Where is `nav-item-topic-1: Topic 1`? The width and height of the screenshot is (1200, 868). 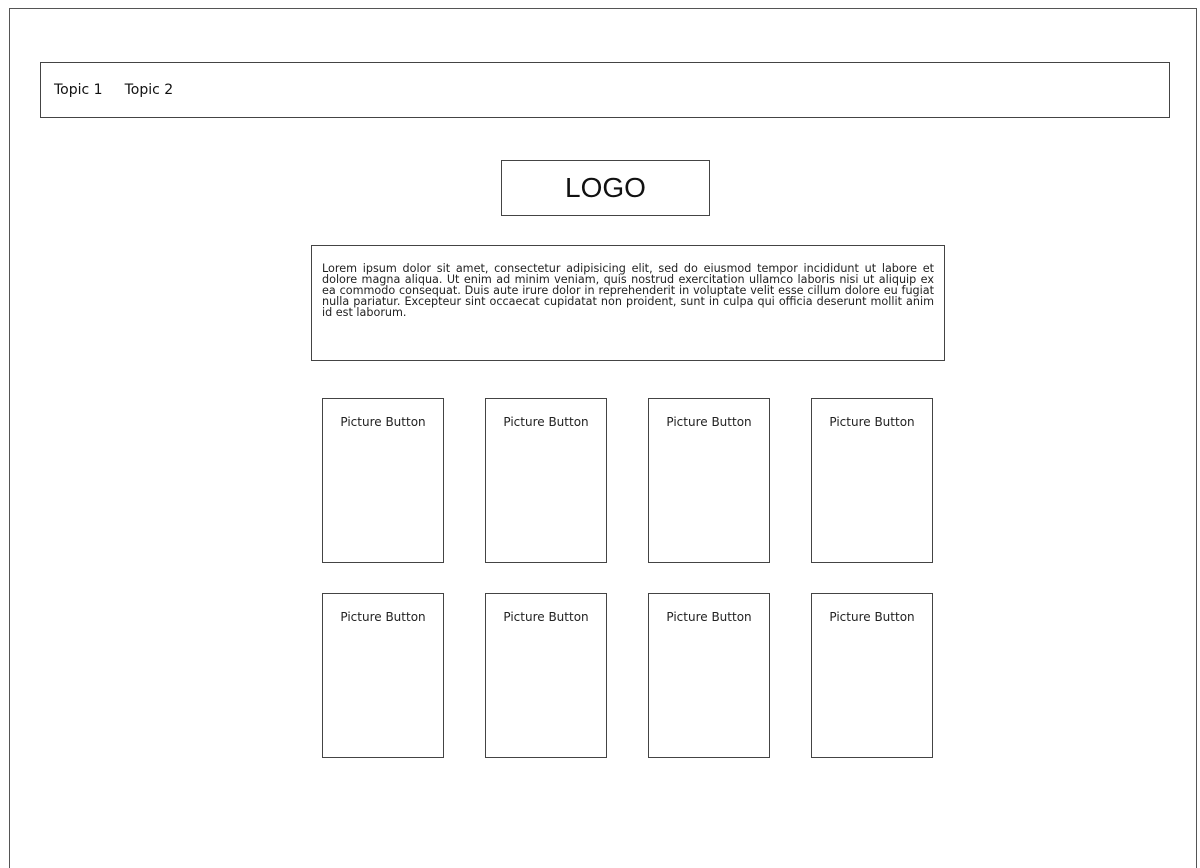
nav-item-topic-1: Topic 1 is located at coordinates (78, 90).